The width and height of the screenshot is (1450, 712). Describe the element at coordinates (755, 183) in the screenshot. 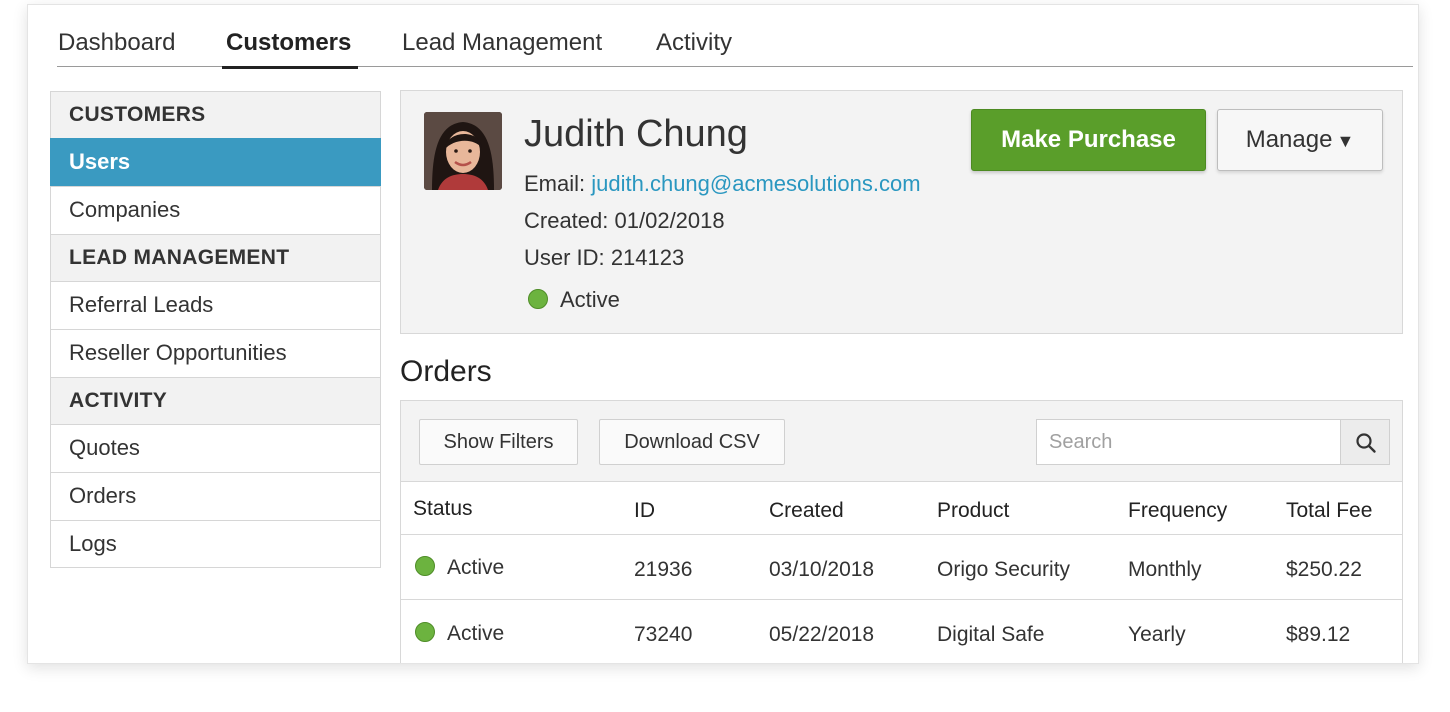

I see `email-link: judith.chung@acmesolutions.com` at that location.